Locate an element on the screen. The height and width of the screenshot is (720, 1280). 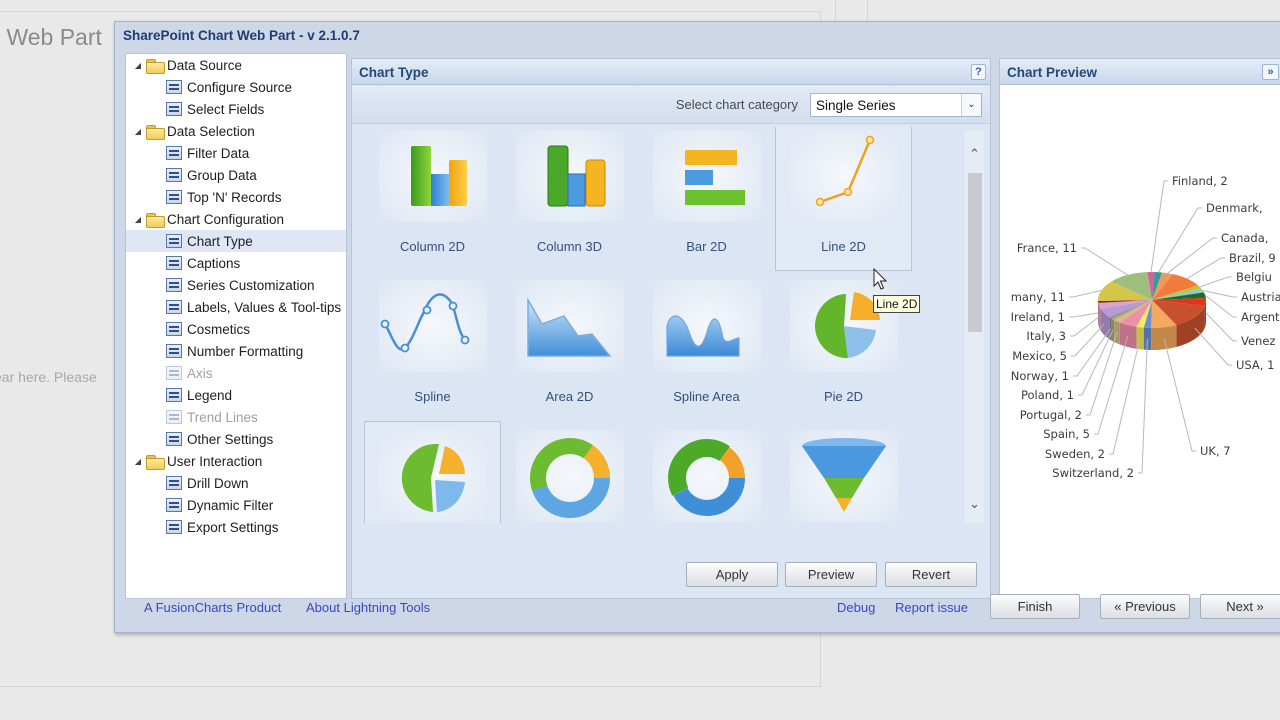
chevron-up-icon: ⌃ is located at coordinates (974, 154).